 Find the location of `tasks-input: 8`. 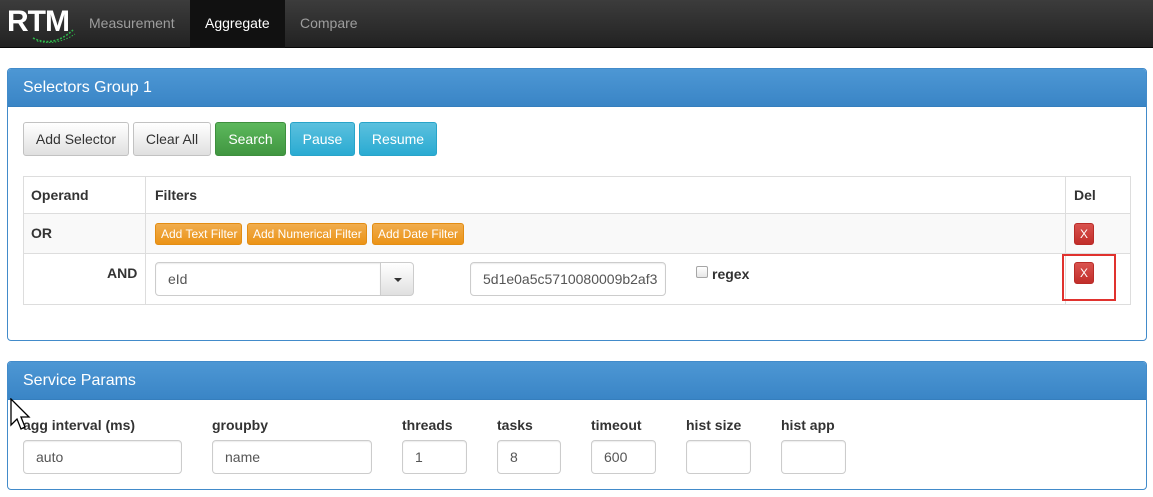

tasks-input: 8 is located at coordinates (529, 457).